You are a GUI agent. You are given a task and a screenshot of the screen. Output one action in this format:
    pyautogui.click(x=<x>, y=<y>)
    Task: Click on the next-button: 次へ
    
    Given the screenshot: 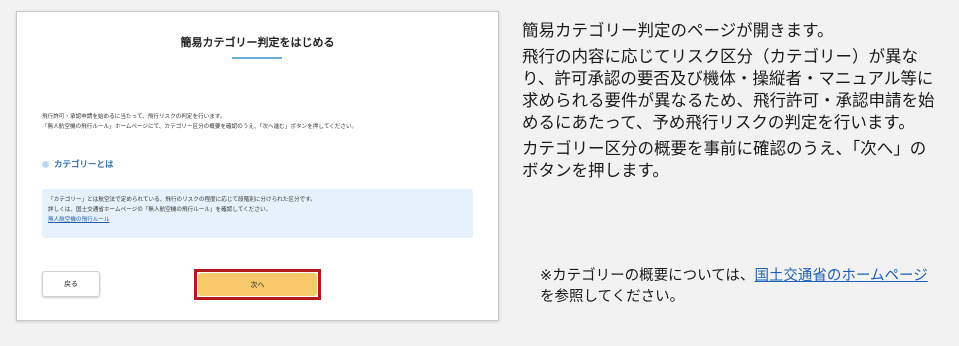 What is the action you would take?
    pyautogui.click(x=257, y=284)
    